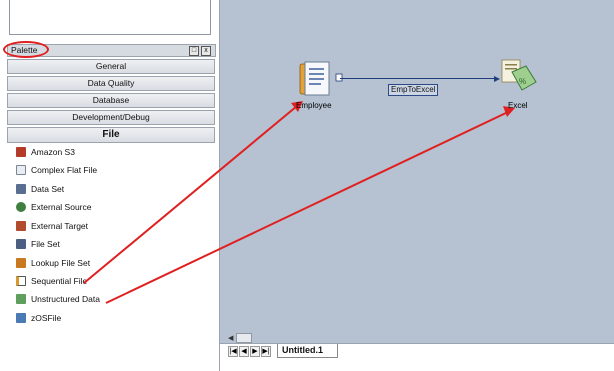 The width and height of the screenshot is (614, 371). I want to click on item-label: External Source, so click(61, 207).